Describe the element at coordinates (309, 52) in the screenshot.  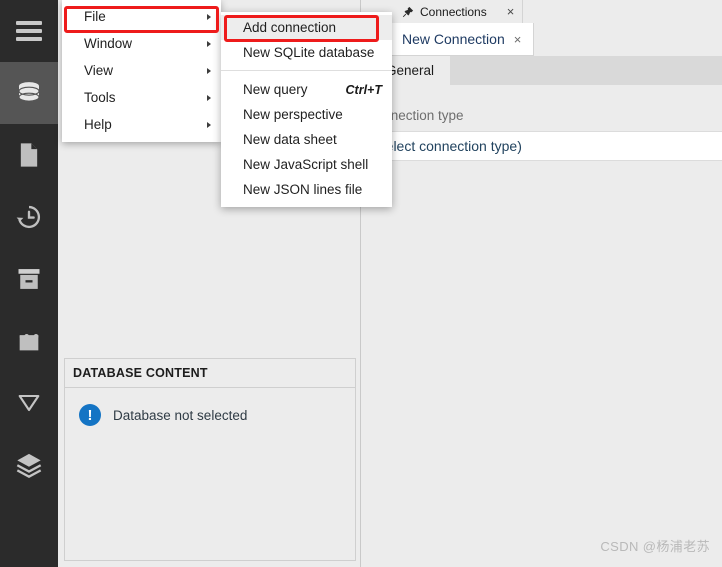
I see `submenu-item-new-sqlite-database-label: New SQLite database` at that location.